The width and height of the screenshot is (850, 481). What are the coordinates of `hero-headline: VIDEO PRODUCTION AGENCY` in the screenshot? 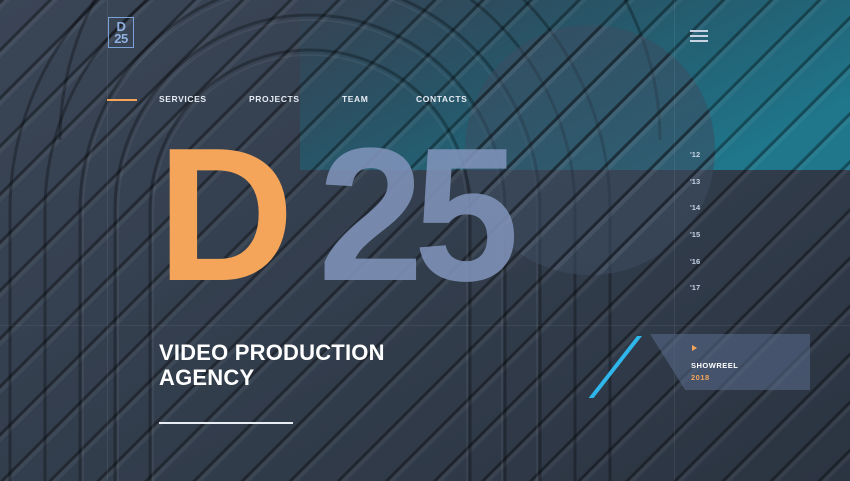 It's located at (272, 365).